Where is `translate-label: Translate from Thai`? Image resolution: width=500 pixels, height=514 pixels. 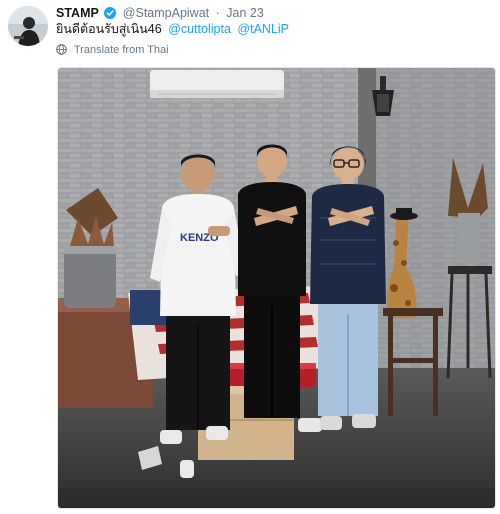
translate-label: Translate from Thai is located at coordinates (121, 50).